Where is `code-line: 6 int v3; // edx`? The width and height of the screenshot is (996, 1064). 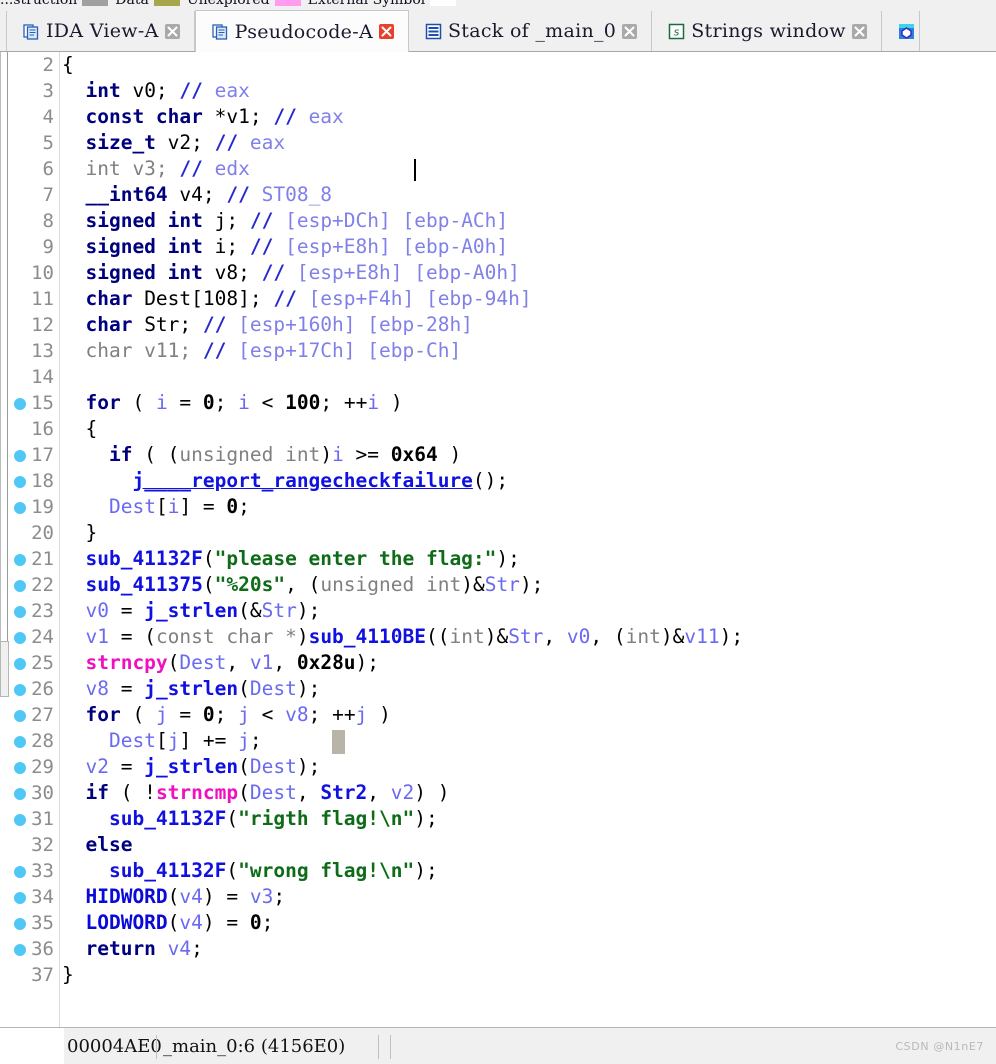
code-line: 6 int v3; // edx is located at coordinates (498, 169).